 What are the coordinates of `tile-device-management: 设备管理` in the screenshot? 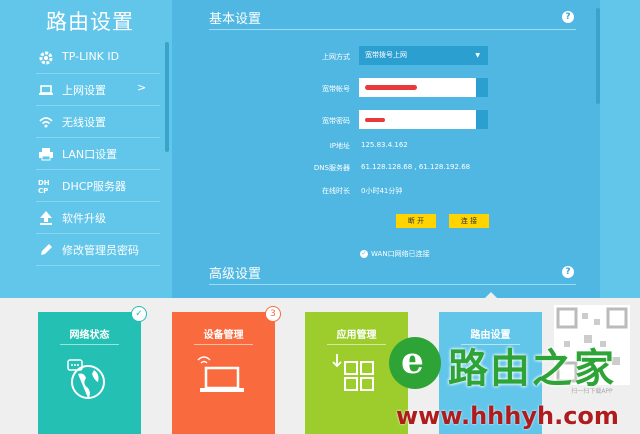 It's located at (223, 373).